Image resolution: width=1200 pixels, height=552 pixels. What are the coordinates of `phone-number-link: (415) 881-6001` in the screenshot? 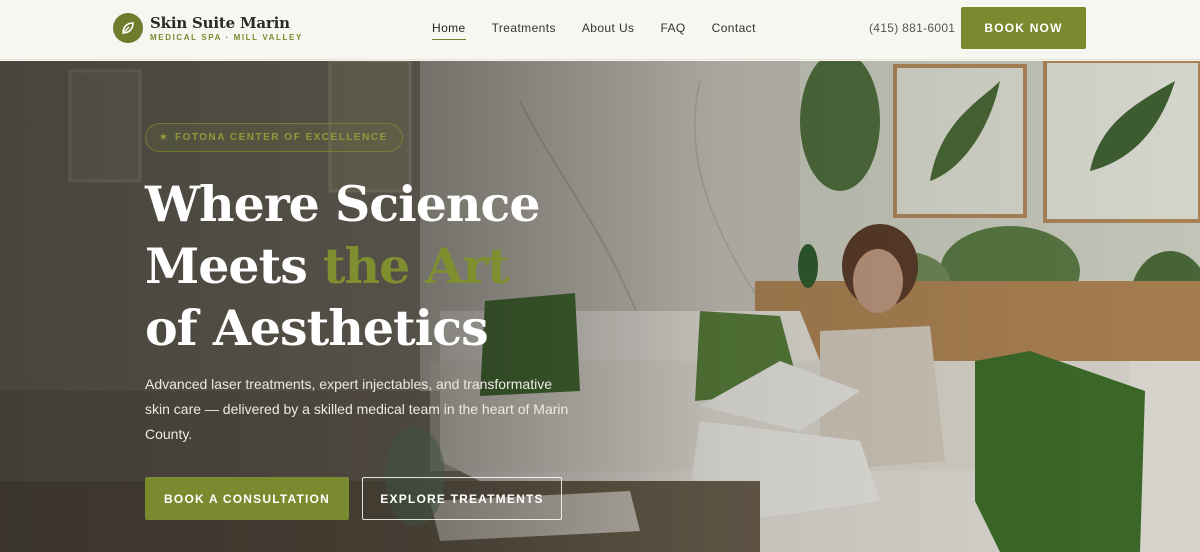 It's located at (912, 28).